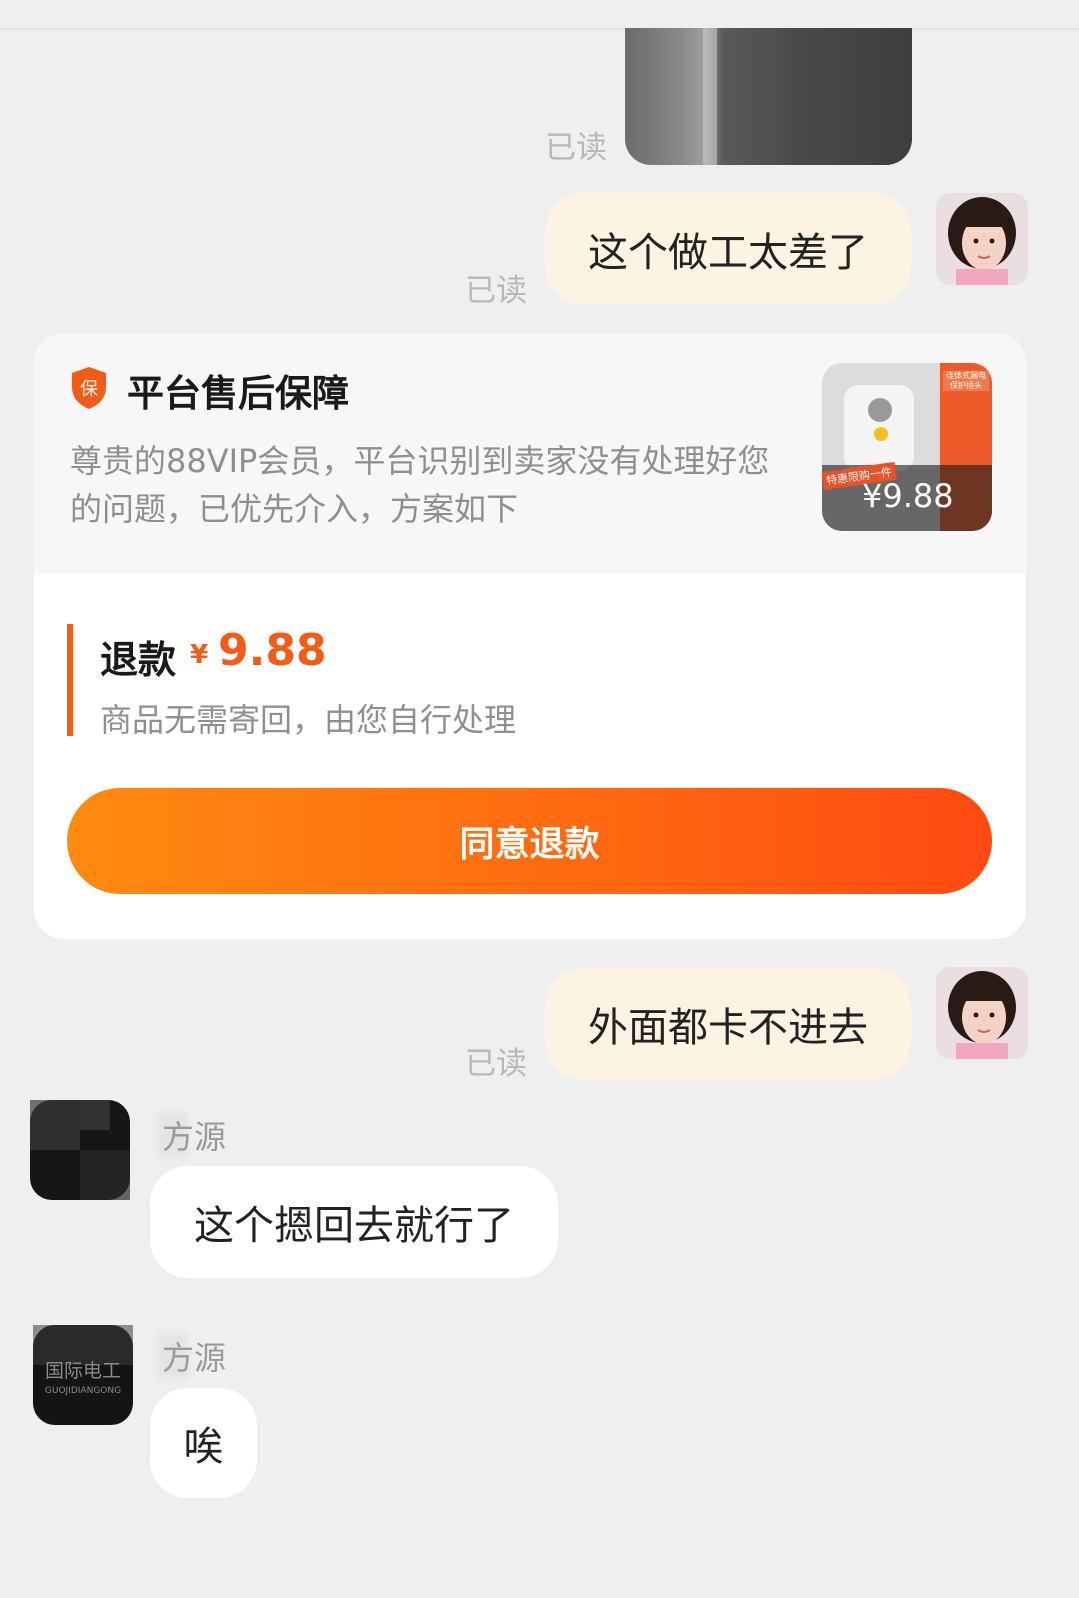  What do you see at coordinates (907, 447) in the screenshot?
I see `product-thumbnail: 连体式漏电保护插头 特惠限购一件 ¥9.88` at bounding box center [907, 447].